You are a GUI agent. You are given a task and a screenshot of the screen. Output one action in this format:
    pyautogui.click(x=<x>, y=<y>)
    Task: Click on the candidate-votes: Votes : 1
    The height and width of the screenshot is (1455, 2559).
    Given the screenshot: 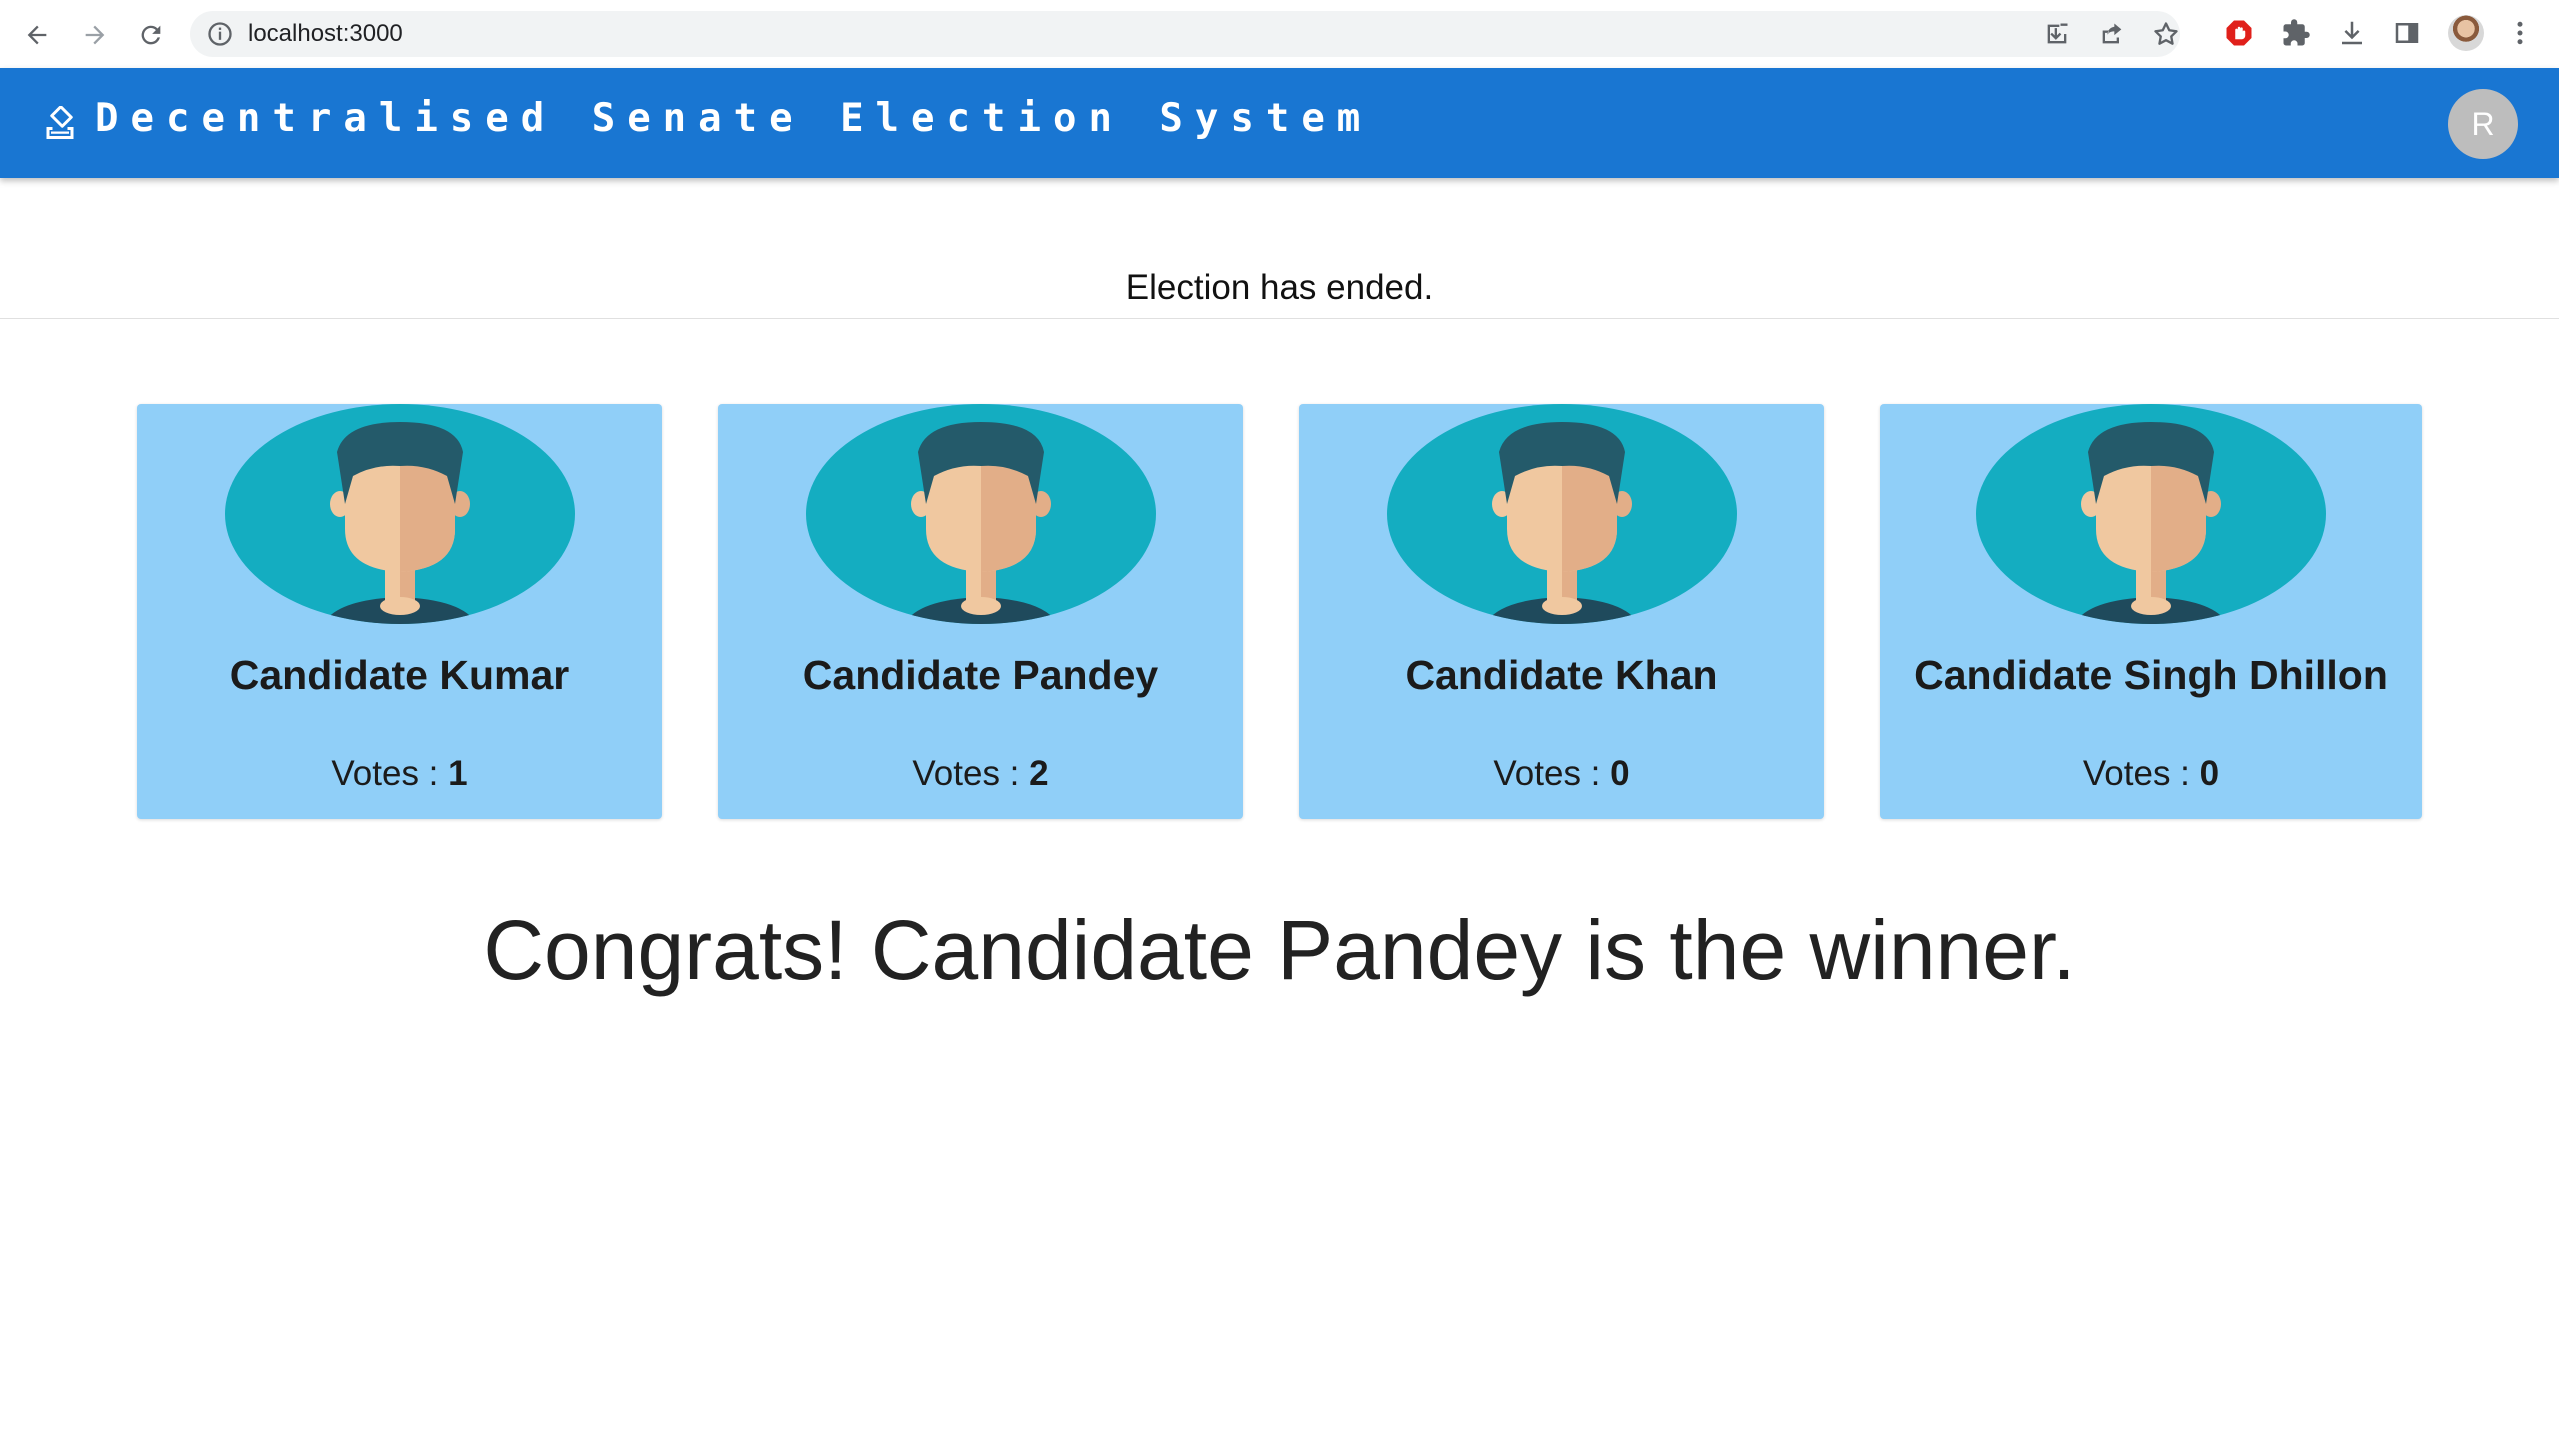 What is the action you would take?
    pyautogui.click(x=399, y=774)
    